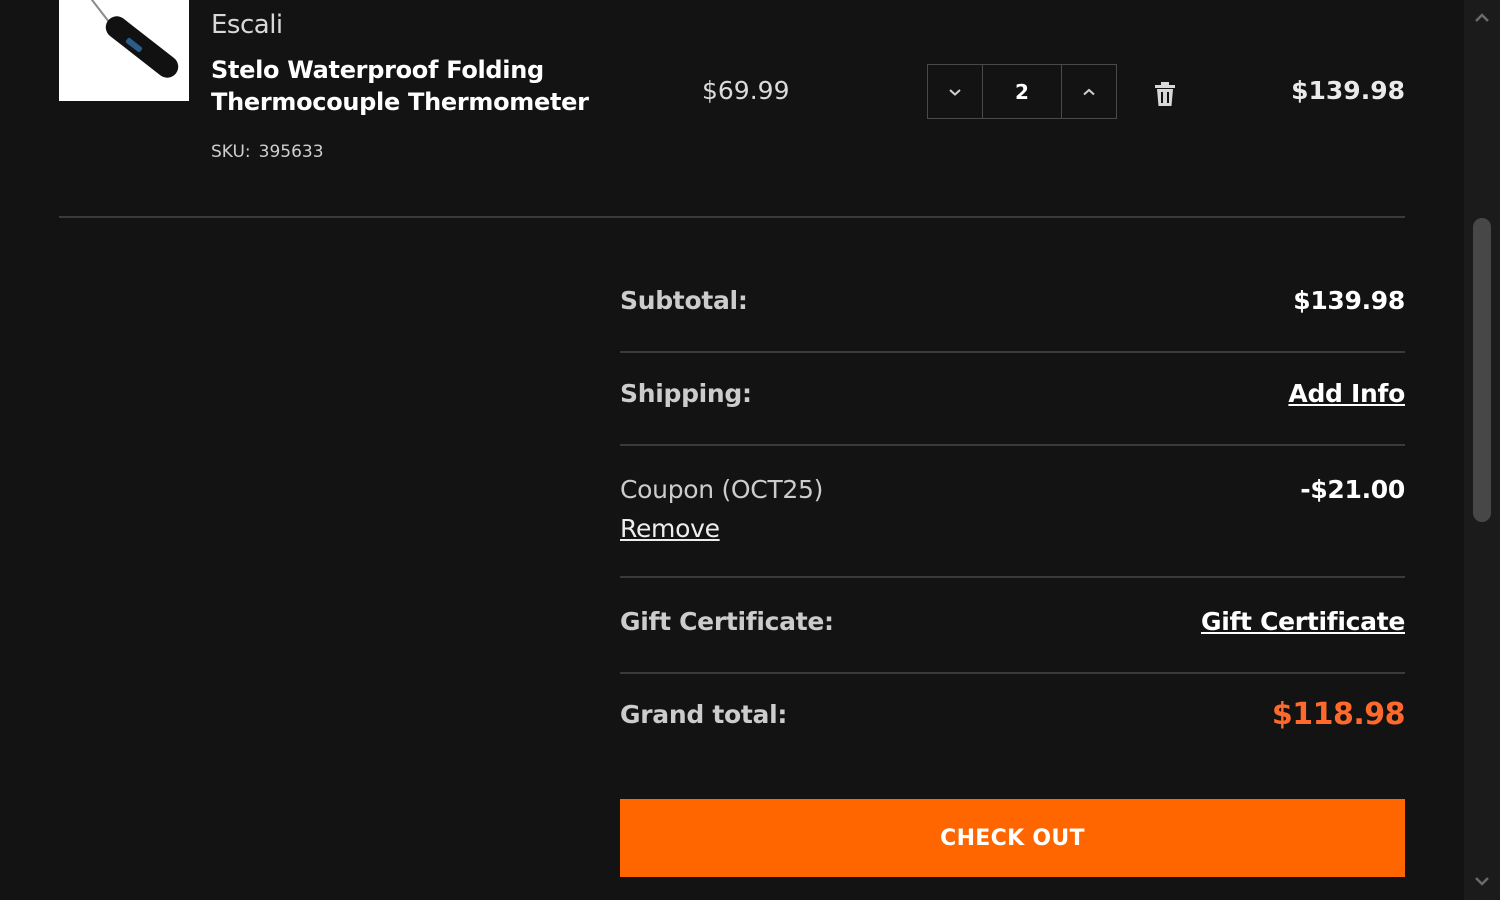 This screenshot has width=1500, height=900. What do you see at coordinates (1346, 393) in the screenshot?
I see `shipping-add-info-link: Add Info` at bounding box center [1346, 393].